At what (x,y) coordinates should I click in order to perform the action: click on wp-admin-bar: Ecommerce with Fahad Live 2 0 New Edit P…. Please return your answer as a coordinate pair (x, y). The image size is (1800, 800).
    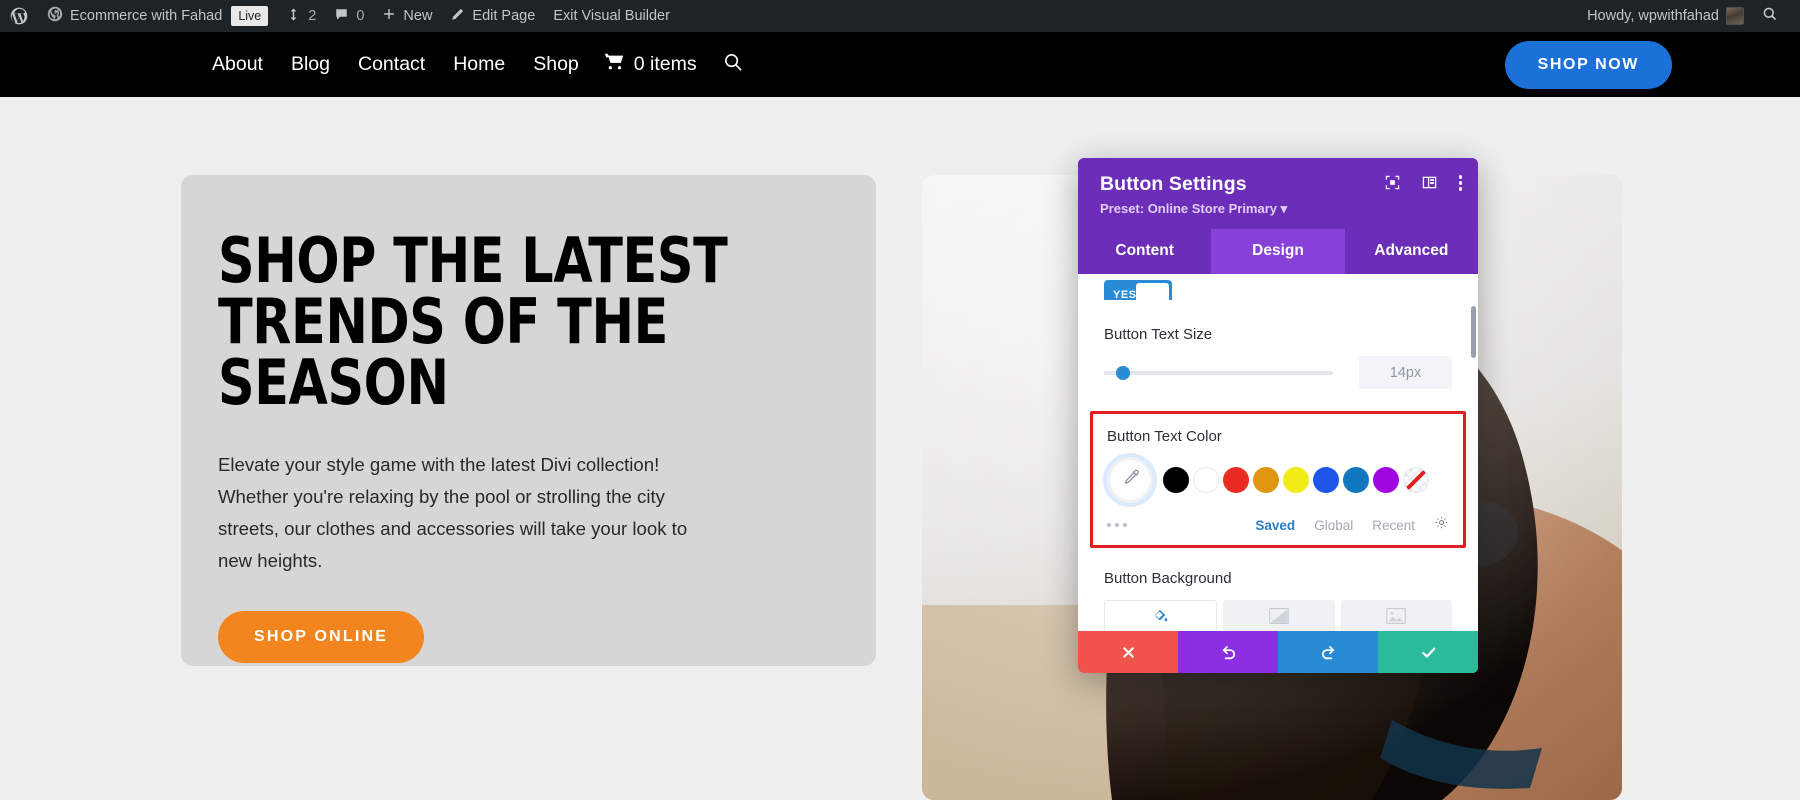
    Looking at the image, I should click on (900, 16).